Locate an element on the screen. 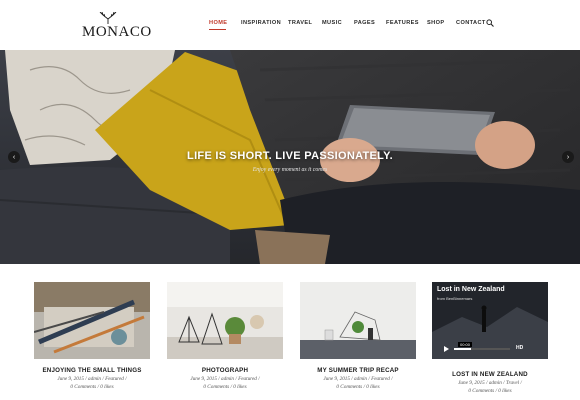 Image resolution: width=580 pixels, height=400 pixels. post-category: Travel is located at coordinates (512, 383).